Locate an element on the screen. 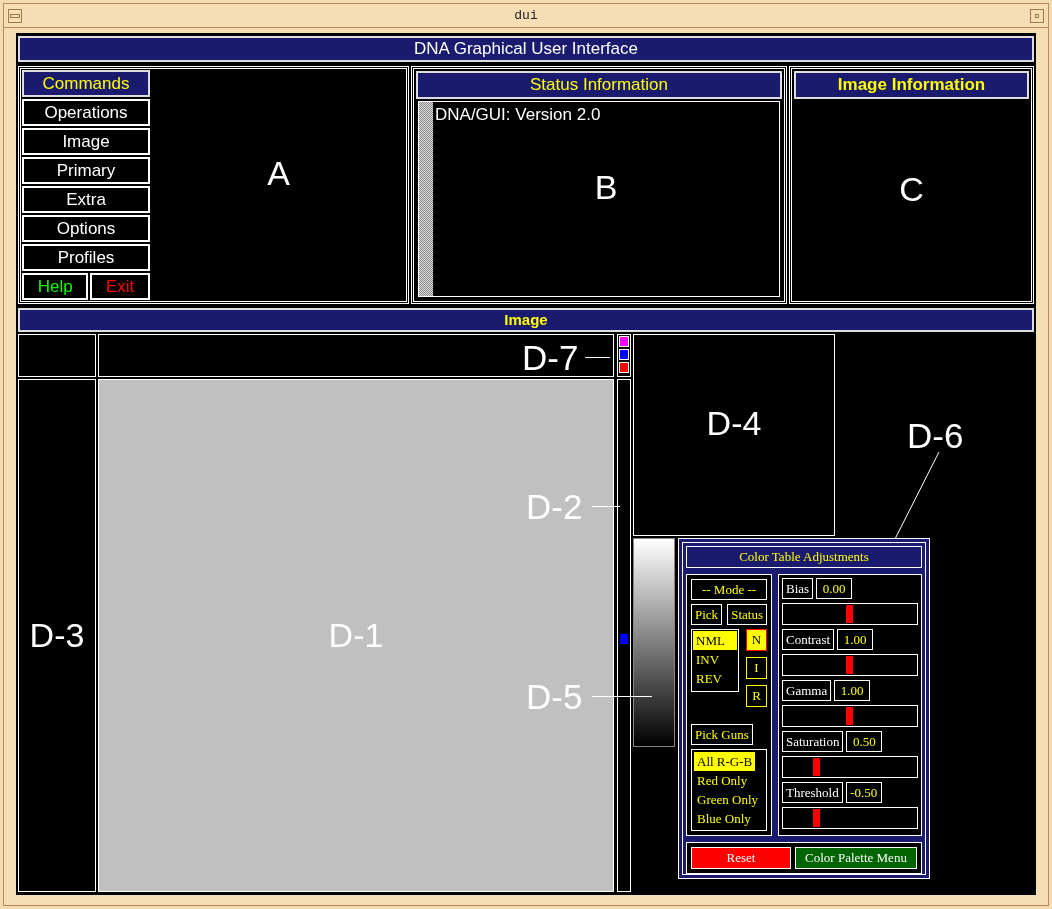 This screenshot has height=909, width=1052. list-item: REV is located at coordinates (715, 678).